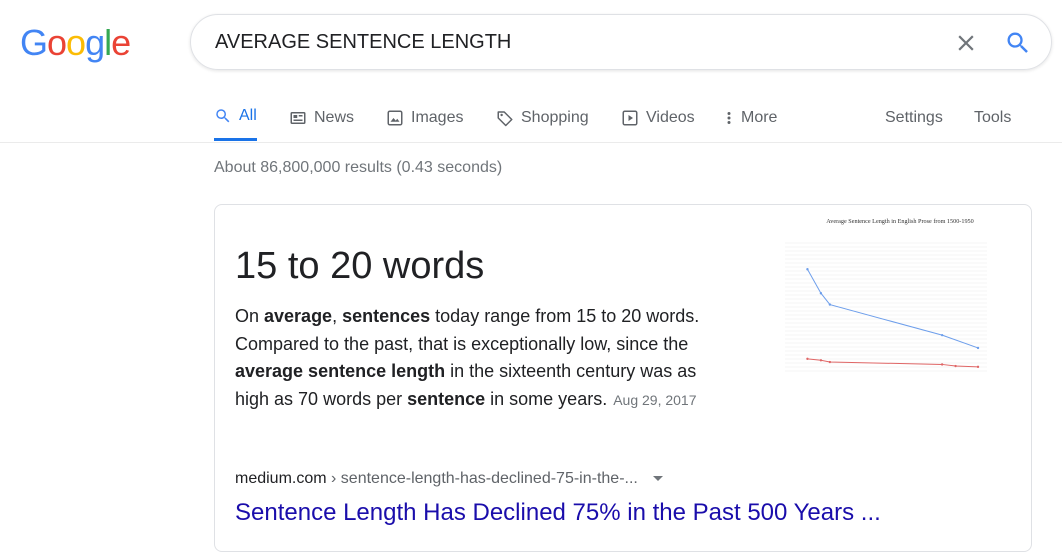 The width and height of the screenshot is (1062, 557). I want to click on tab-news: News, so click(321, 117).